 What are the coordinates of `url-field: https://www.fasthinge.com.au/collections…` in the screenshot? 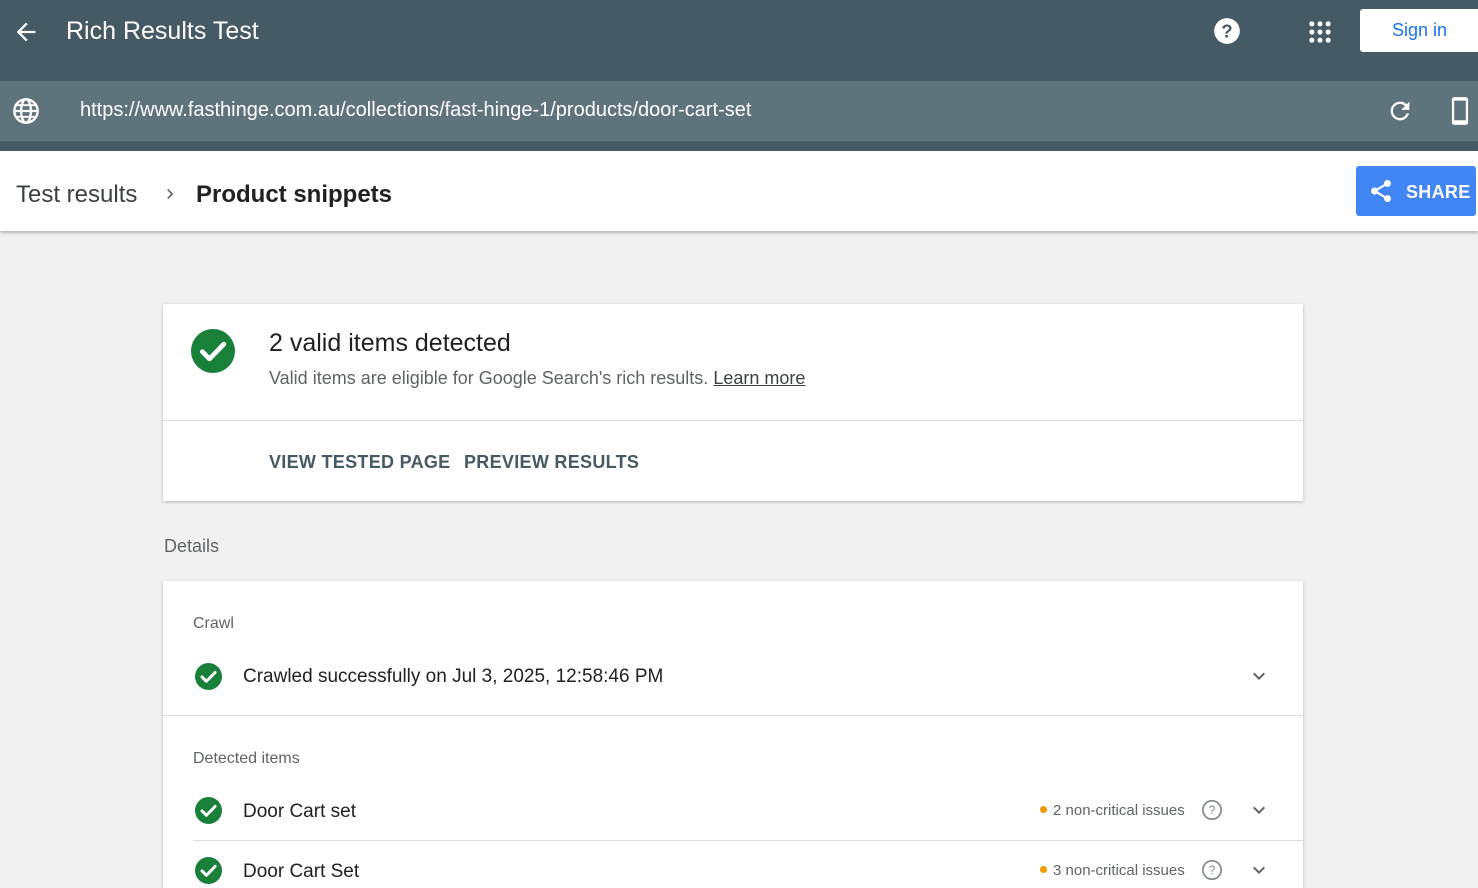 It's located at (415, 110).